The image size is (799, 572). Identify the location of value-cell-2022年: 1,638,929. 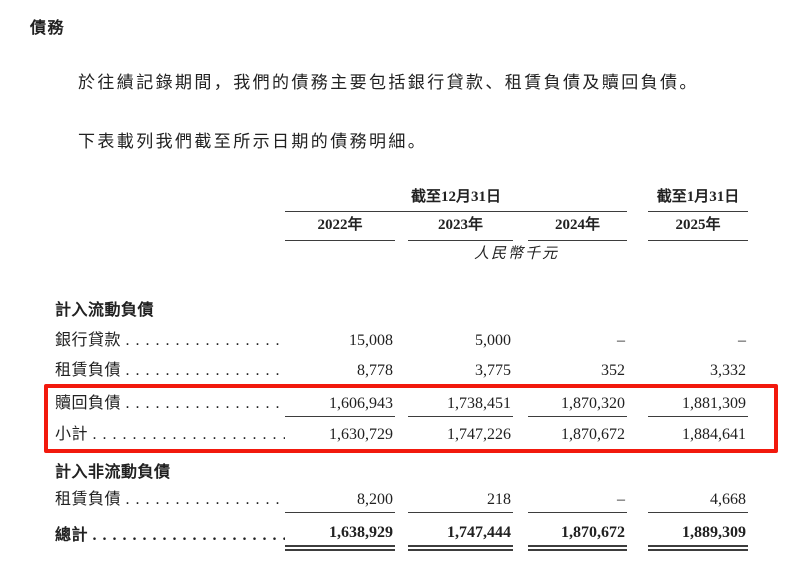
(340, 531).